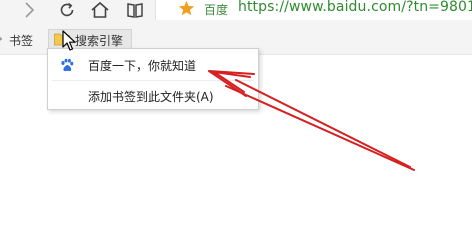 This screenshot has width=472, height=240. I want to click on menu-item-label: 添加书签到此文件夹(A), so click(151, 97).